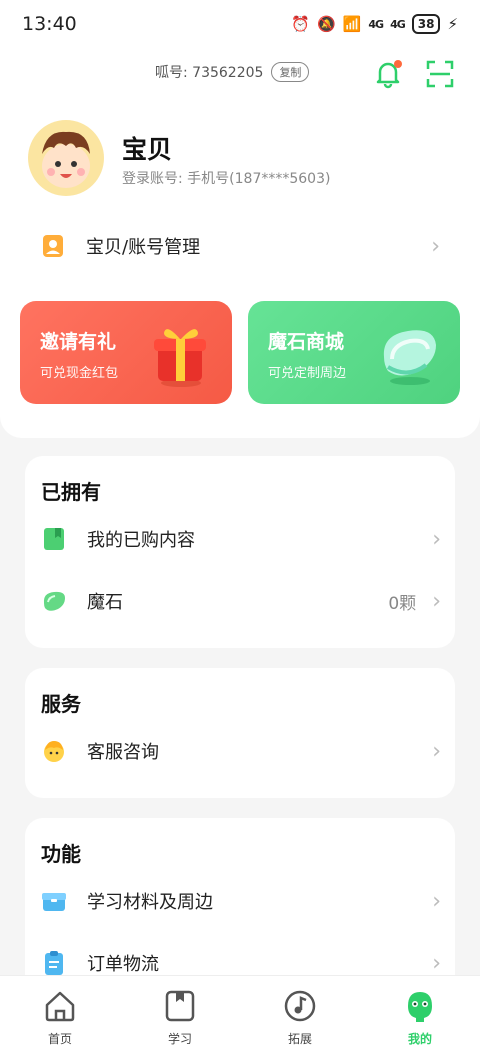  Describe the element at coordinates (150, 902) in the screenshot. I see `study-materials-label: 学习材料及周边` at that location.